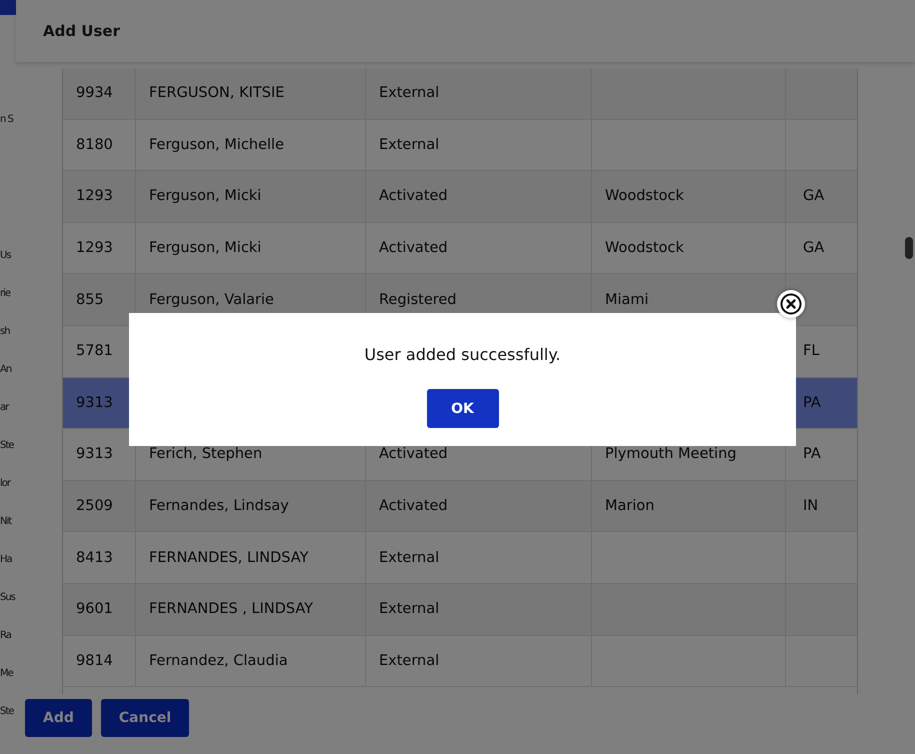 This screenshot has height=754, width=915. What do you see at coordinates (460, 506) in the screenshot?
I see `table-row: 2509 Fernandes, Lindsay Activated Marion IN` at bounding box center [460, 506].